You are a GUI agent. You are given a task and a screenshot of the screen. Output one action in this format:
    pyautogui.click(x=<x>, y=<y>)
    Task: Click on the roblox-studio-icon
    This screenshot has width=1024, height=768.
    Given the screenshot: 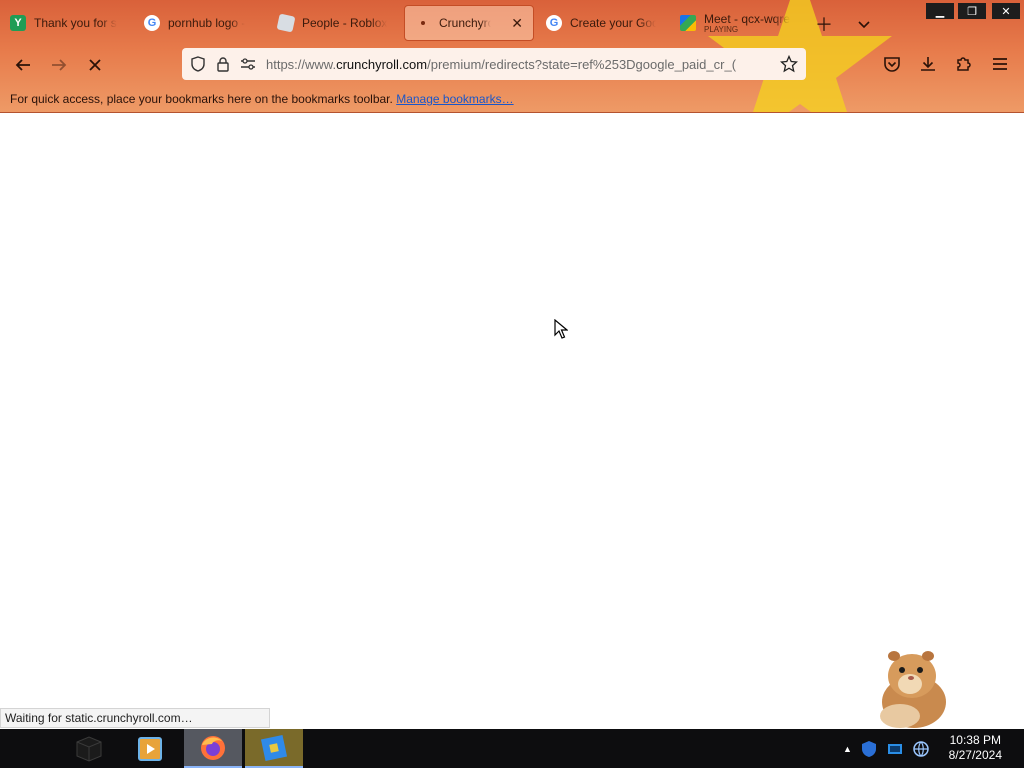 What is the action you would take?
    pyautogui.click(x=274, y=747)
    